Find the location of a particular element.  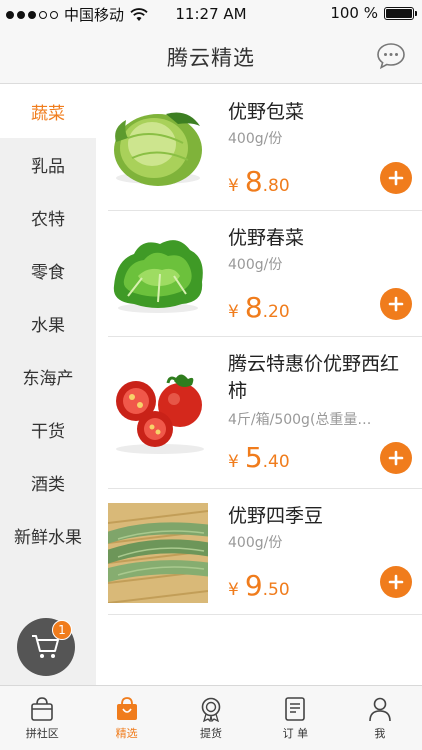

price-decimal: .50 is located at coordinates (276, 590).